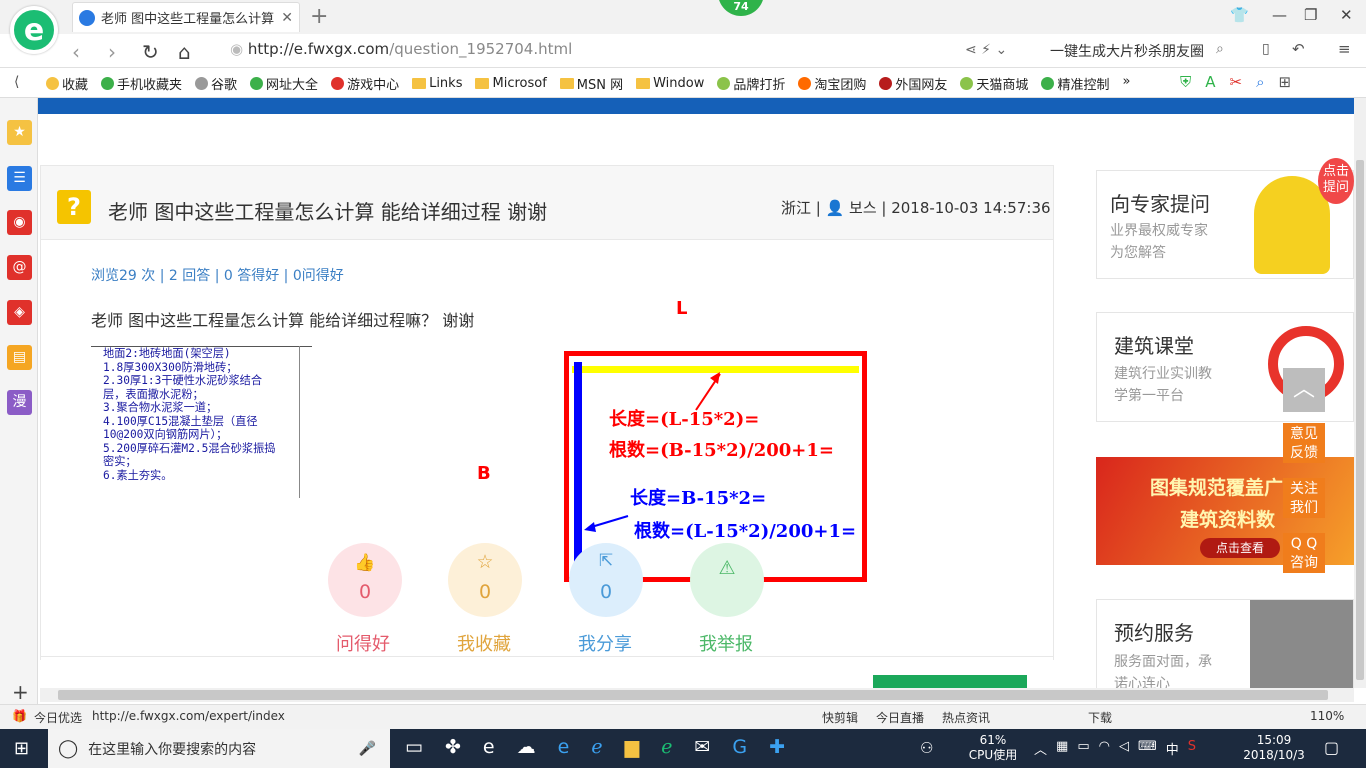 This screenshot has height=768, width=1366. What do you see at coordinates (414, 747) in the screenshot?
I see `task-view-icon: ▭` at bounding box center [414, 747].